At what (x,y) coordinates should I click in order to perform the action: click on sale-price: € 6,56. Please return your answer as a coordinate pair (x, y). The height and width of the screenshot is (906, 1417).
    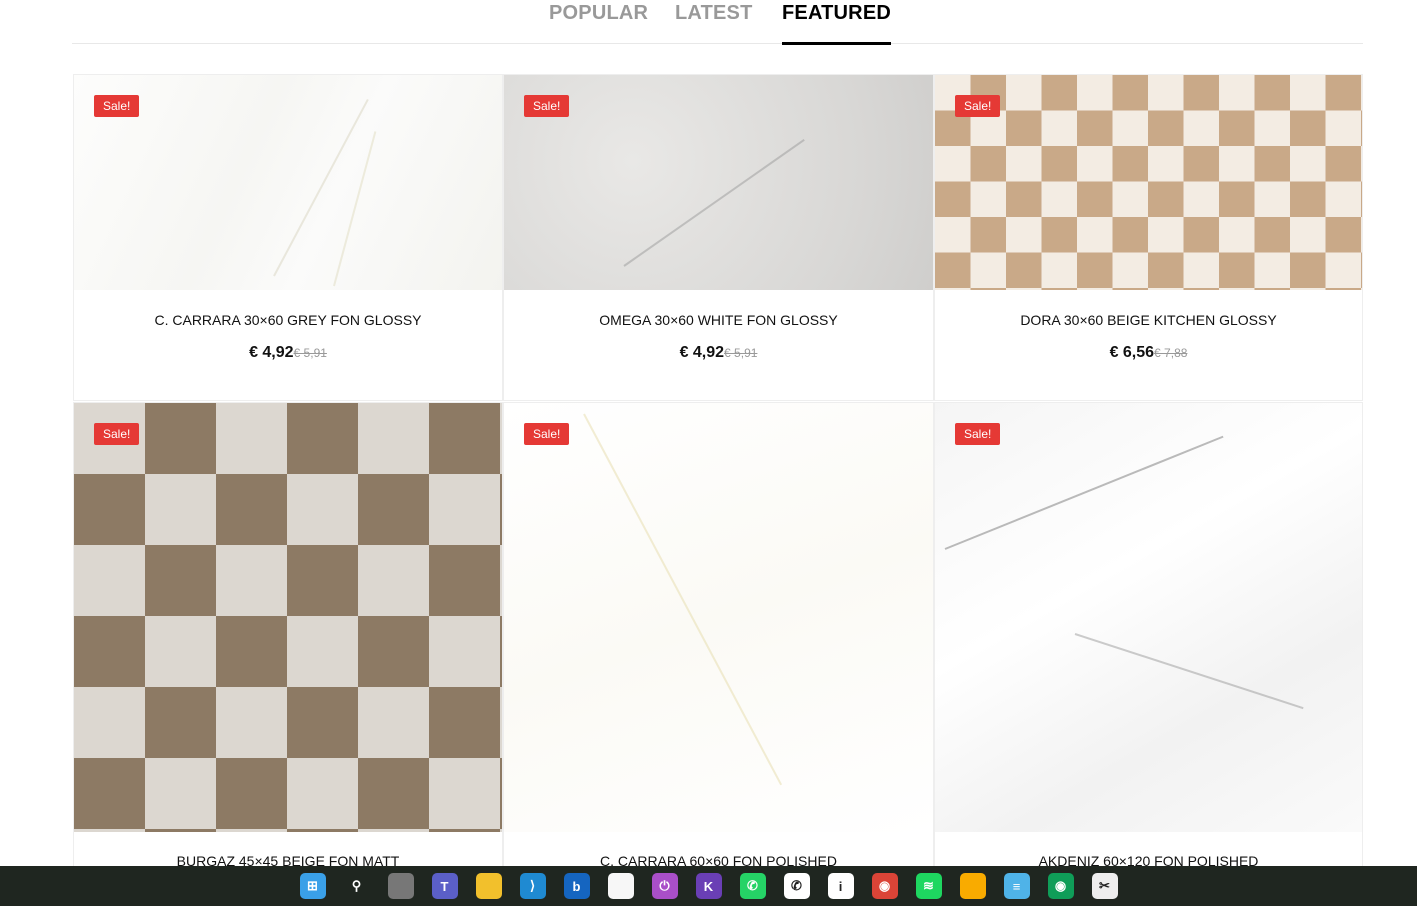
    Looking at the image, I should click on (1132, 352).